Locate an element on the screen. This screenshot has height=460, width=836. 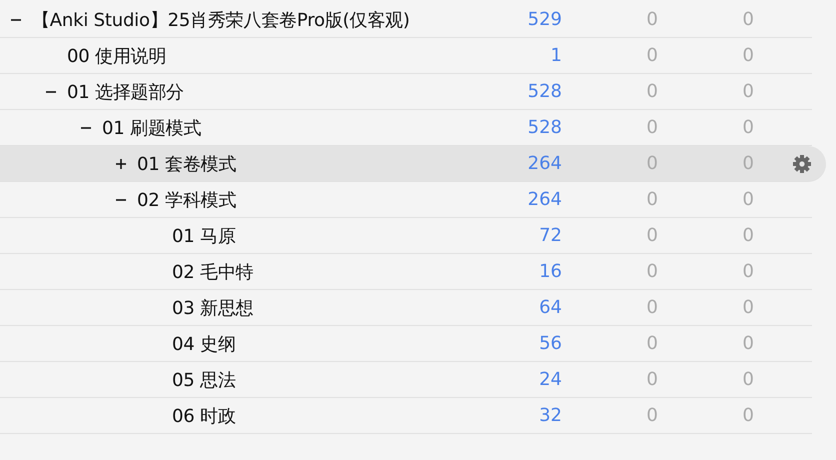
deck-row: 01 套卷模式 264 0 0 is located at coordinates (413, 164).